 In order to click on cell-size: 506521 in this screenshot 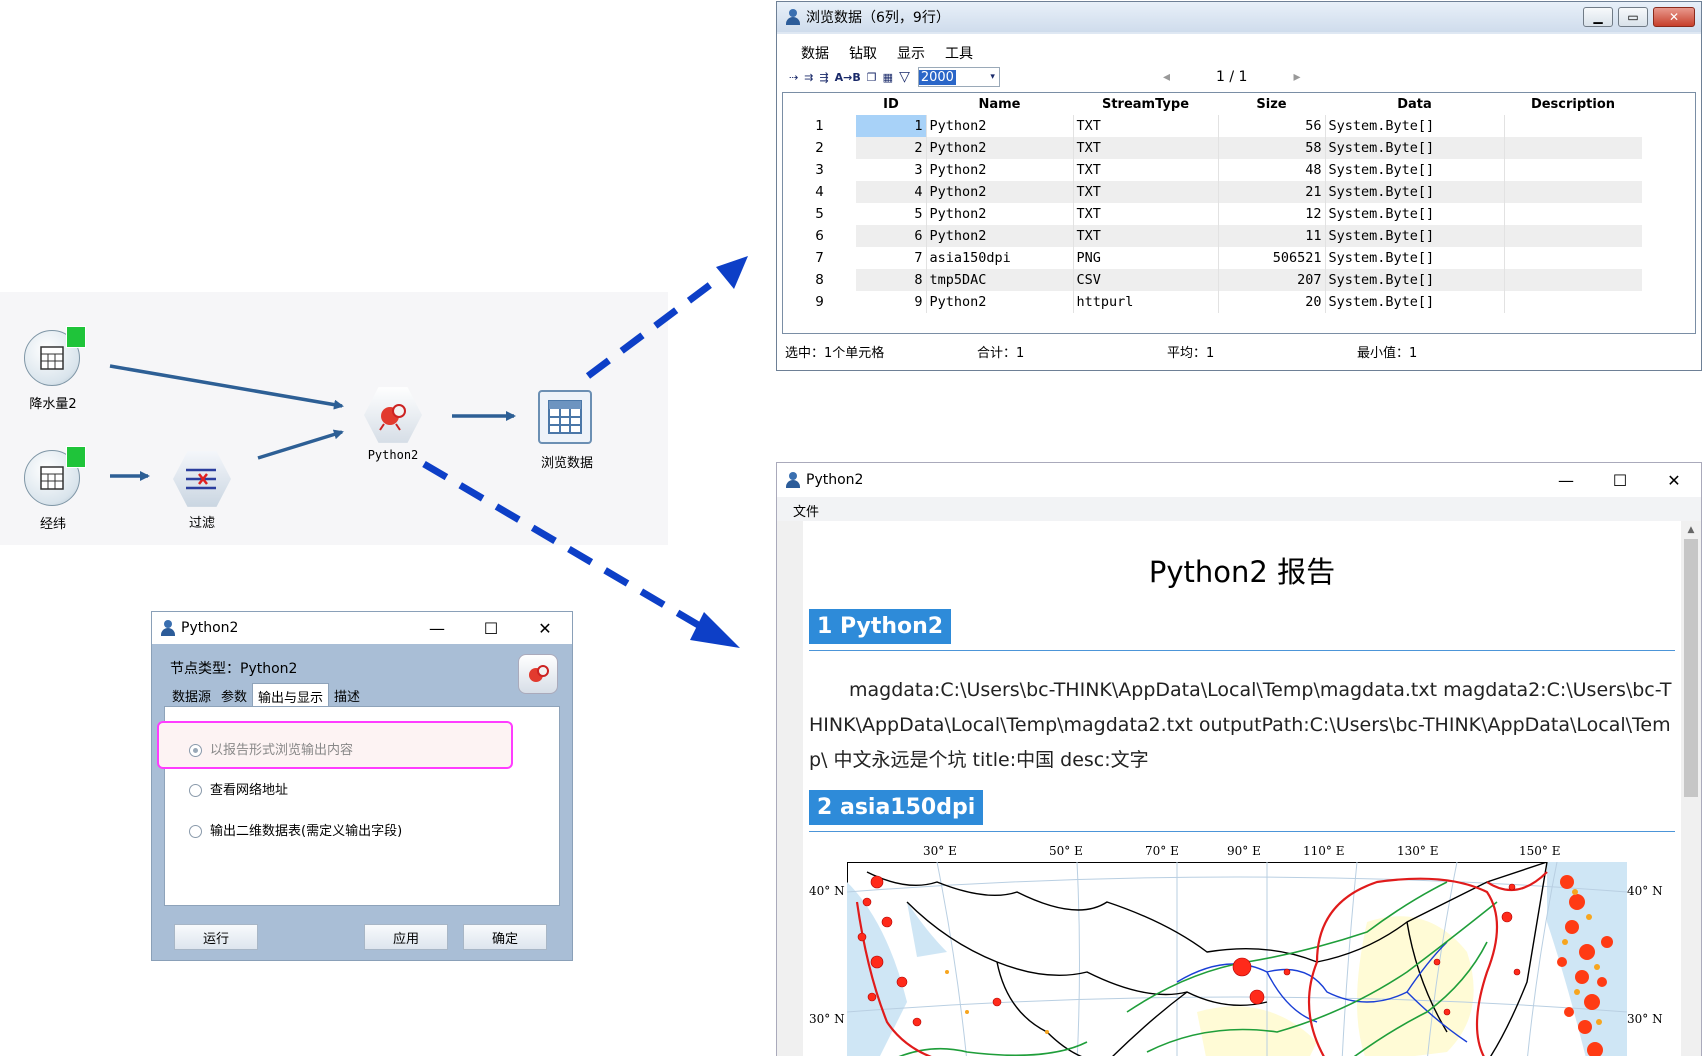, I will do `click(1271, 258)`.